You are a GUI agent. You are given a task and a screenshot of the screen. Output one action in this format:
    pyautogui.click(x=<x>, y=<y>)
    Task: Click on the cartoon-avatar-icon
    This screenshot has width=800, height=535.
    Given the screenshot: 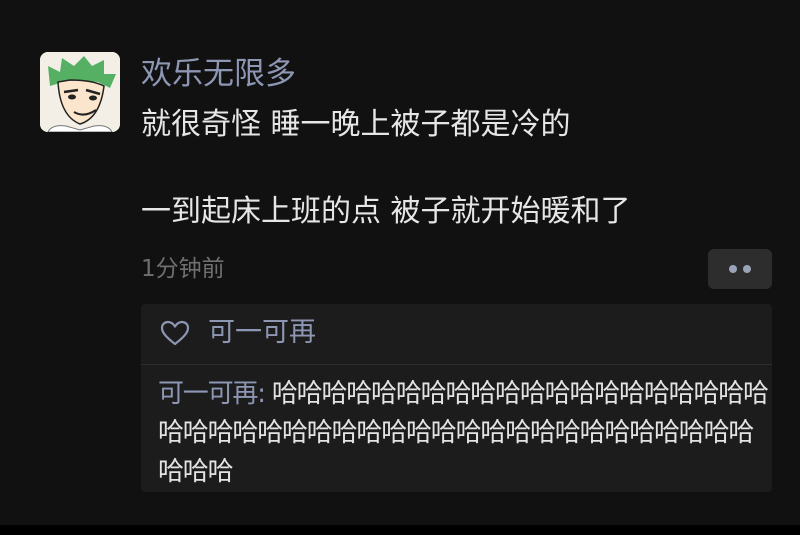 What is the action you would take?
    pyautogui.click(x=80, y=92)
    